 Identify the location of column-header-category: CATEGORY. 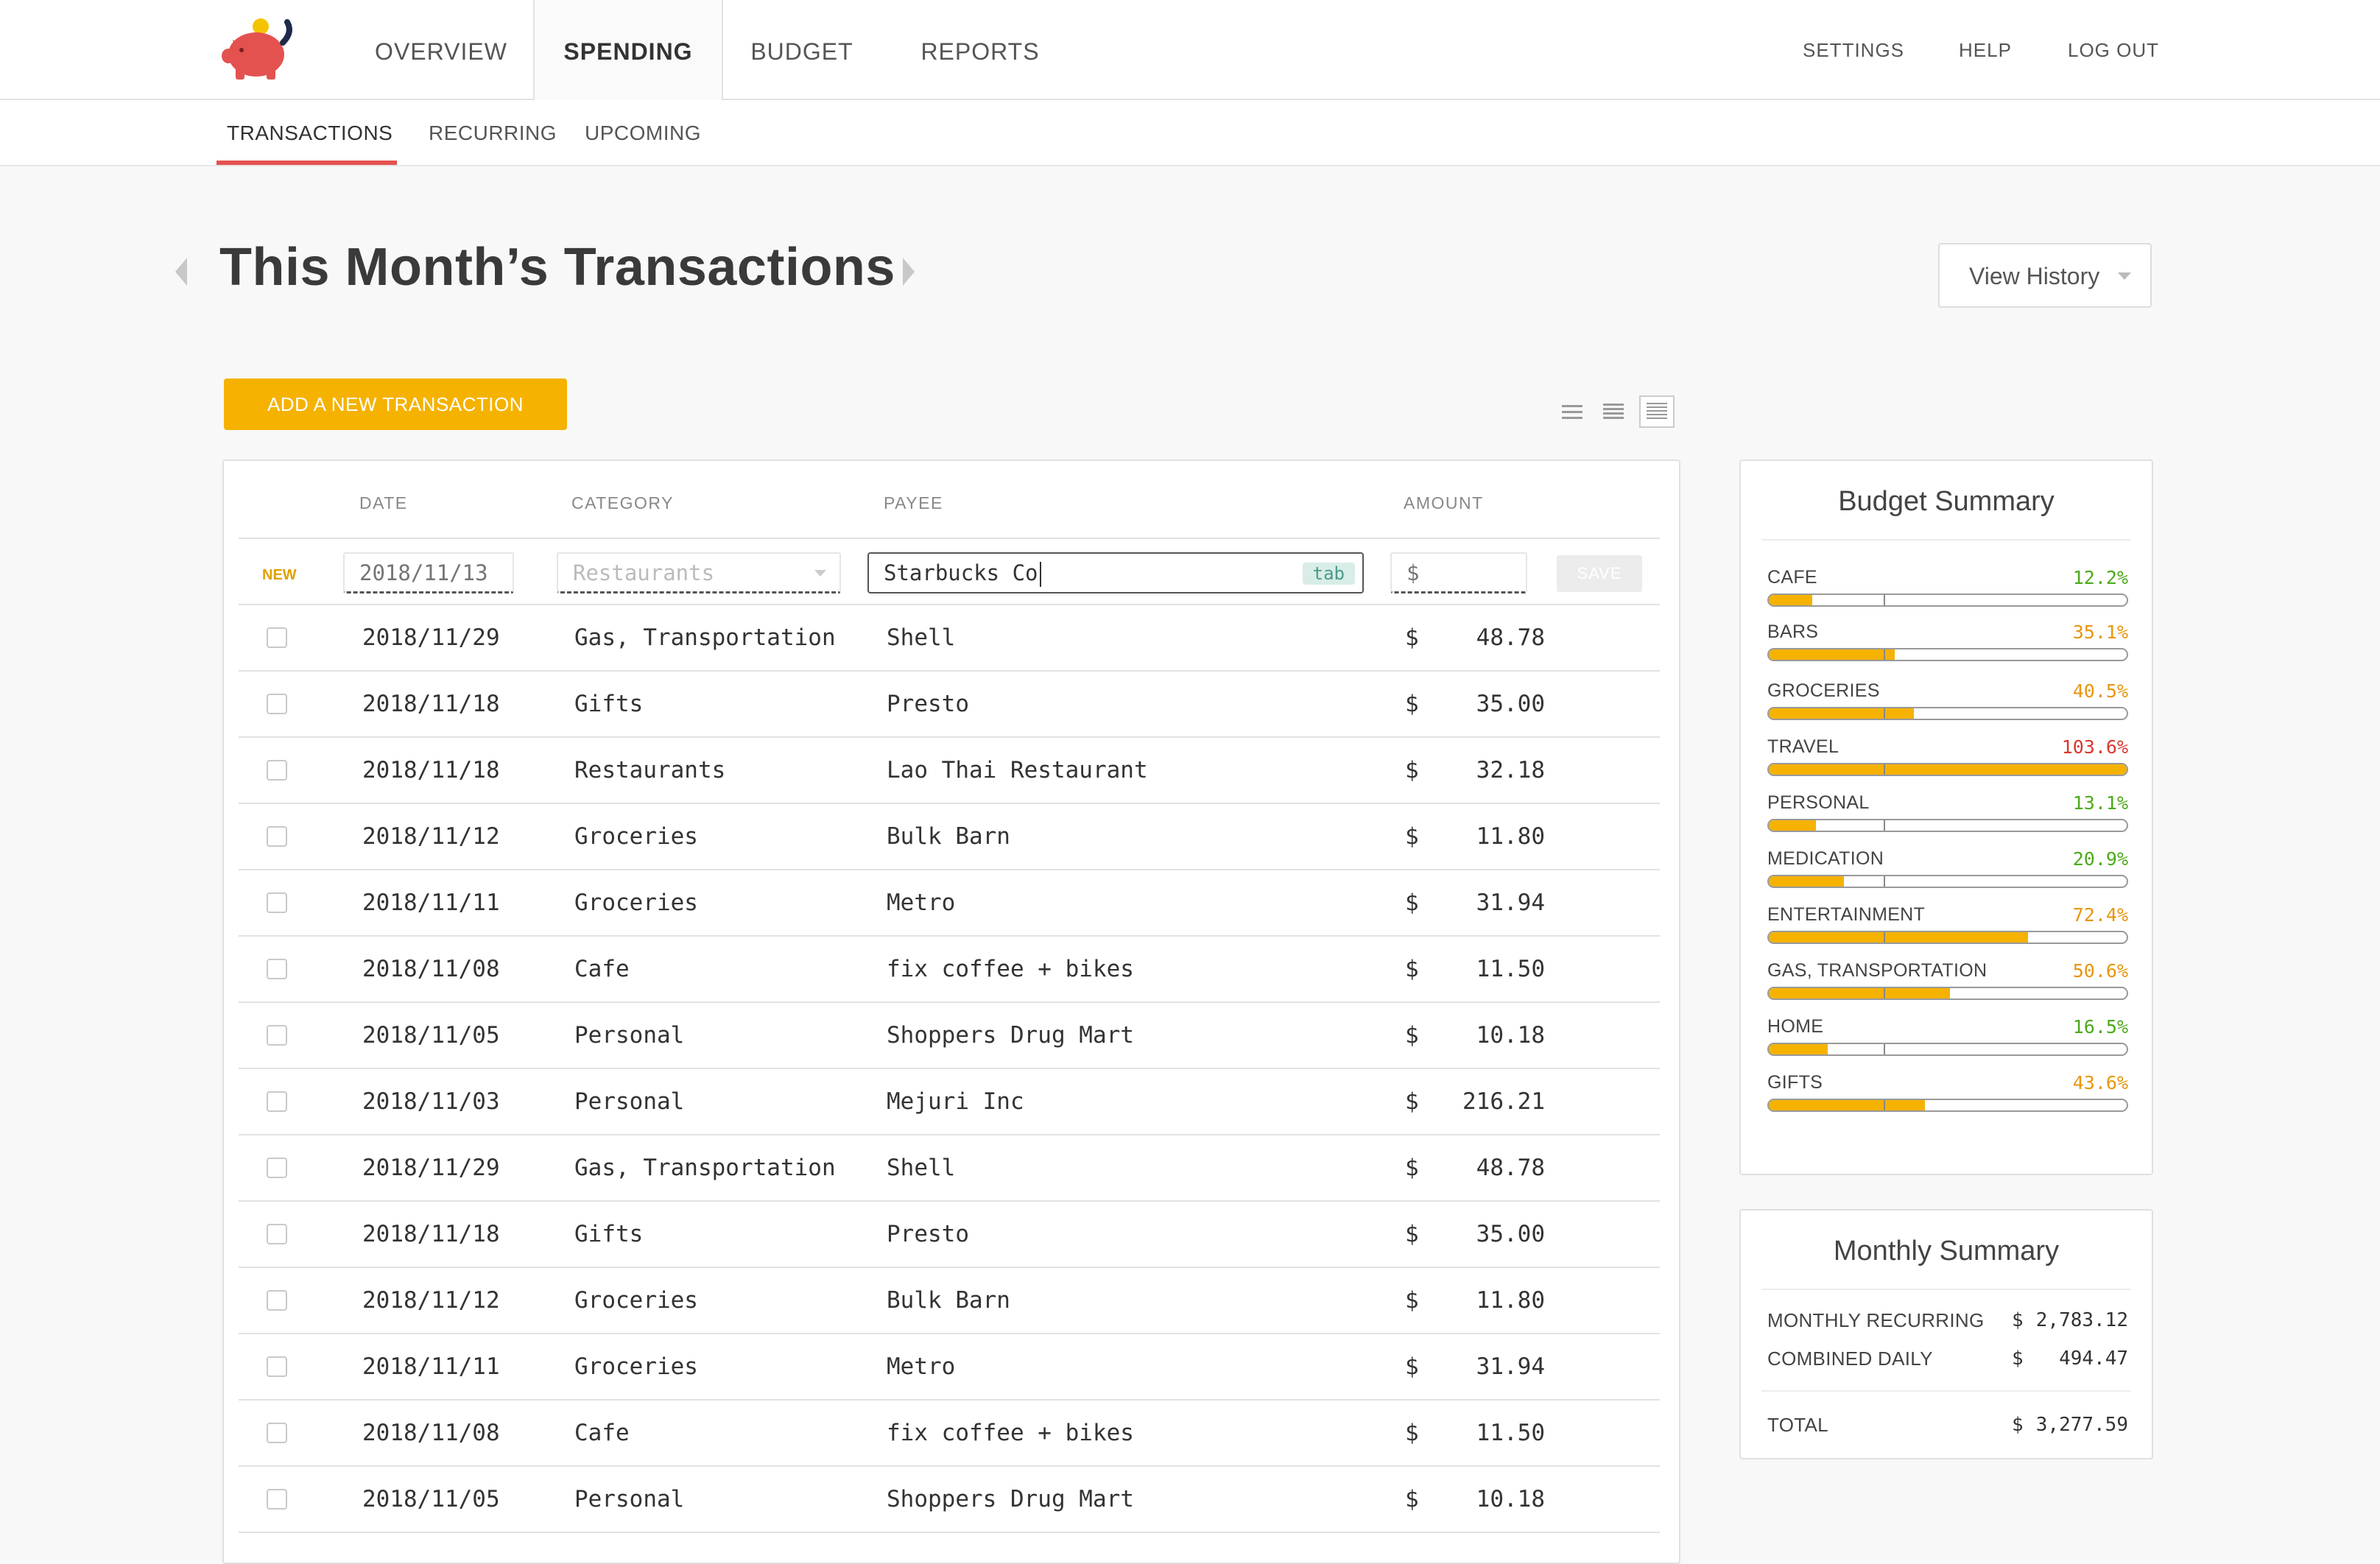
(622, 503).